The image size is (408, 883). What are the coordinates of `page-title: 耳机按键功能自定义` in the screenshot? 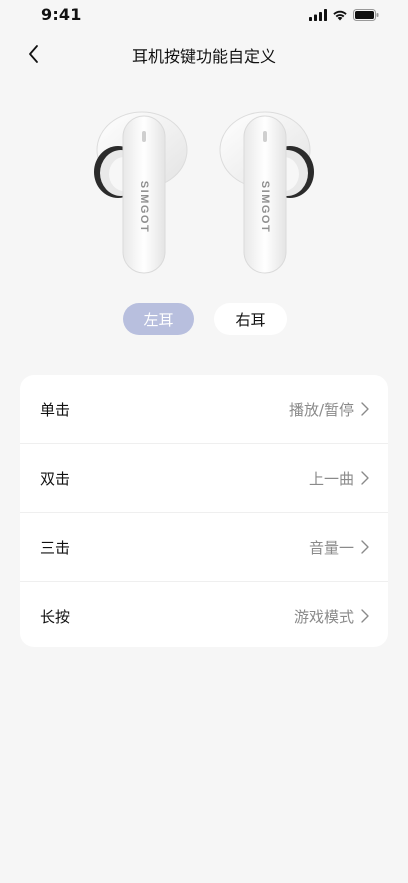 It's located at (203, 56).